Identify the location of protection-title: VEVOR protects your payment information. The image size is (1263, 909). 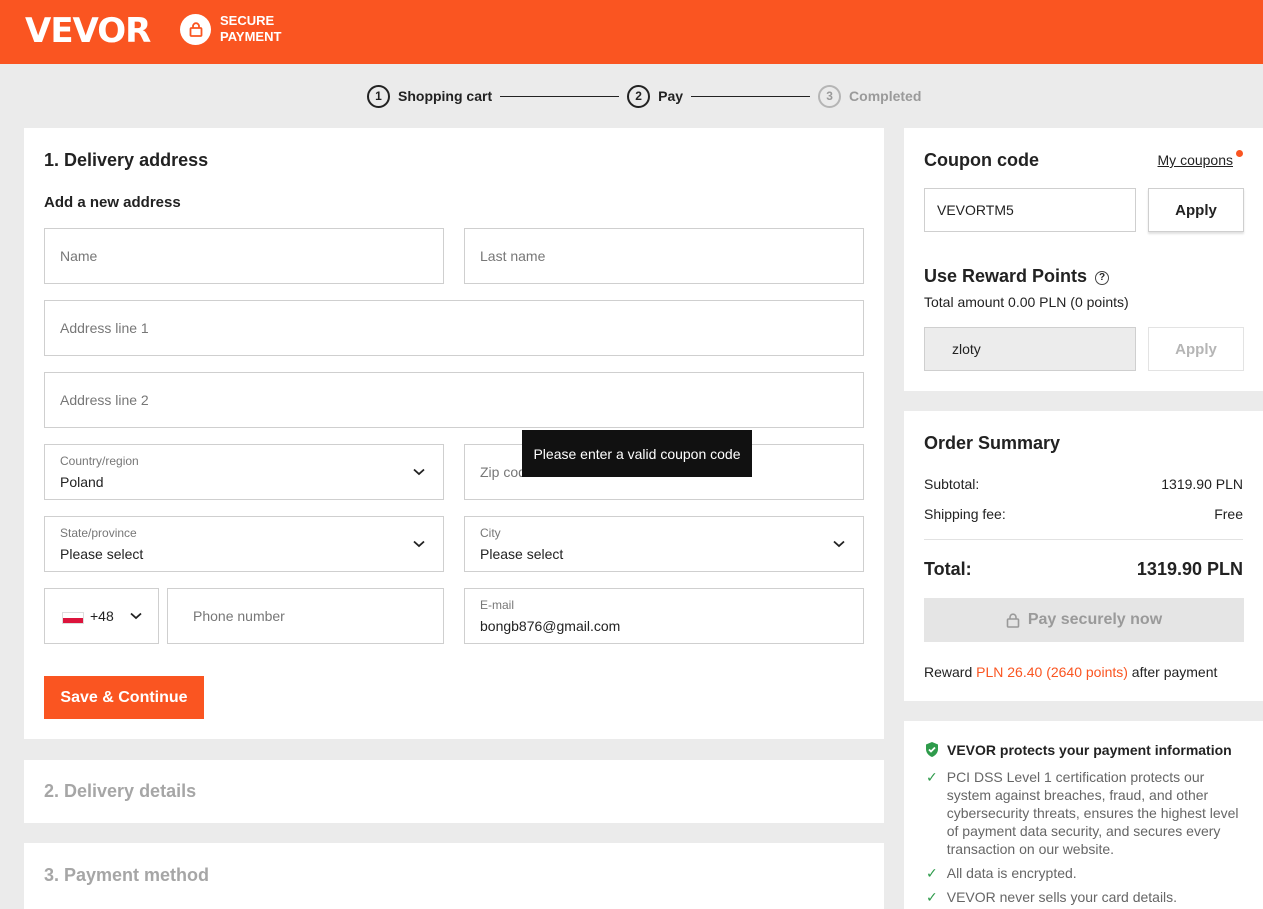
(1078, 749).